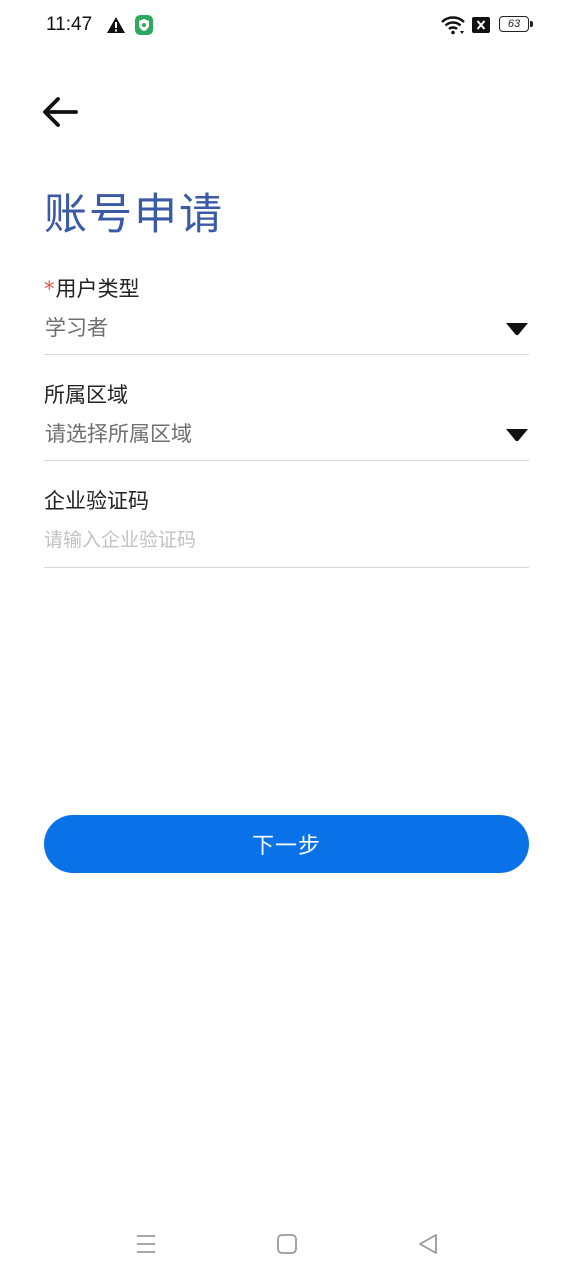 Image resolution: width=572 pixels, height=1280 pixels. I want to click on required-mark: *, so click(49, 289).